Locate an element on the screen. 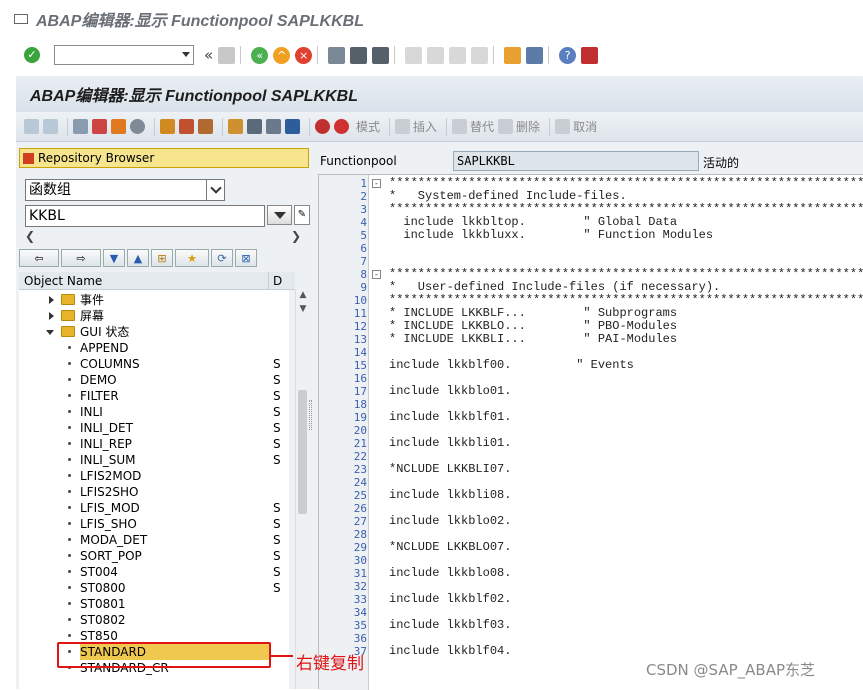  code-line: include lkkblo02. is located at coordinates (450, 521).